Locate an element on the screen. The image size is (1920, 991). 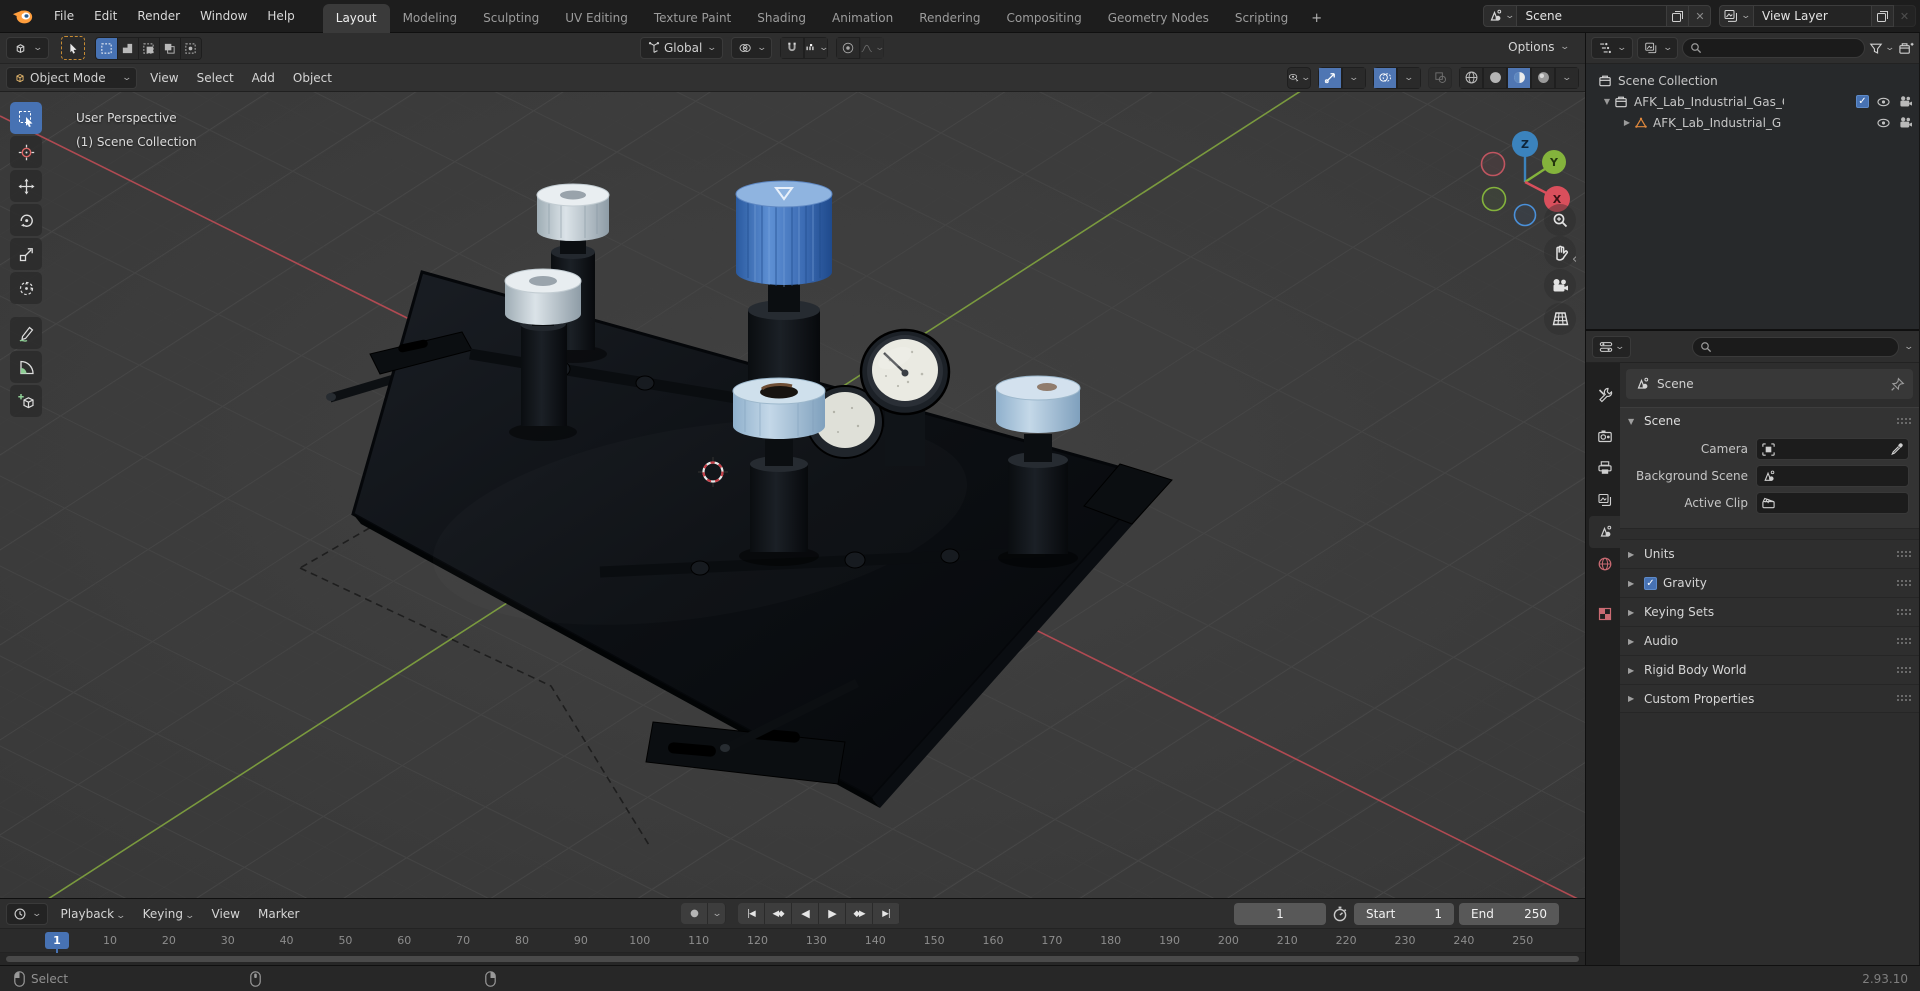
current-frame-field: 1 is located at coordinates (1280, 914).